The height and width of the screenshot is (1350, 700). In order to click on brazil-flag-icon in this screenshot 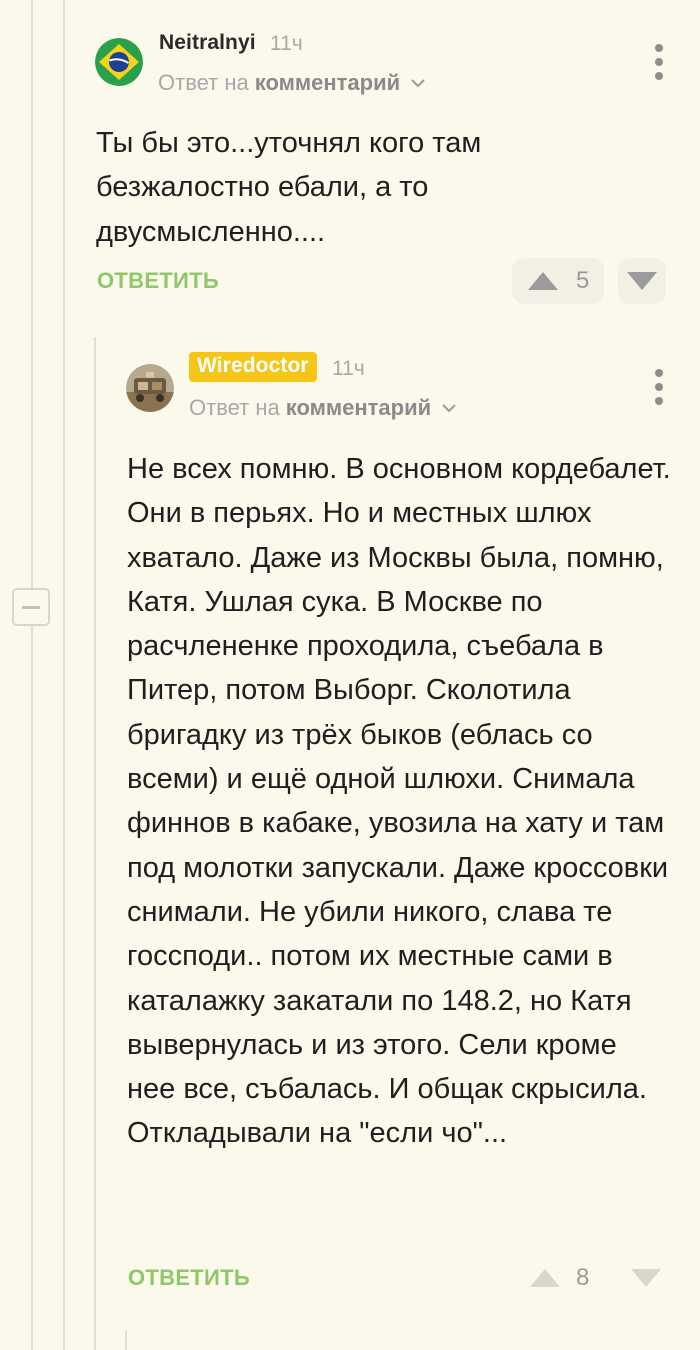, I will do `click(119, 62)`.